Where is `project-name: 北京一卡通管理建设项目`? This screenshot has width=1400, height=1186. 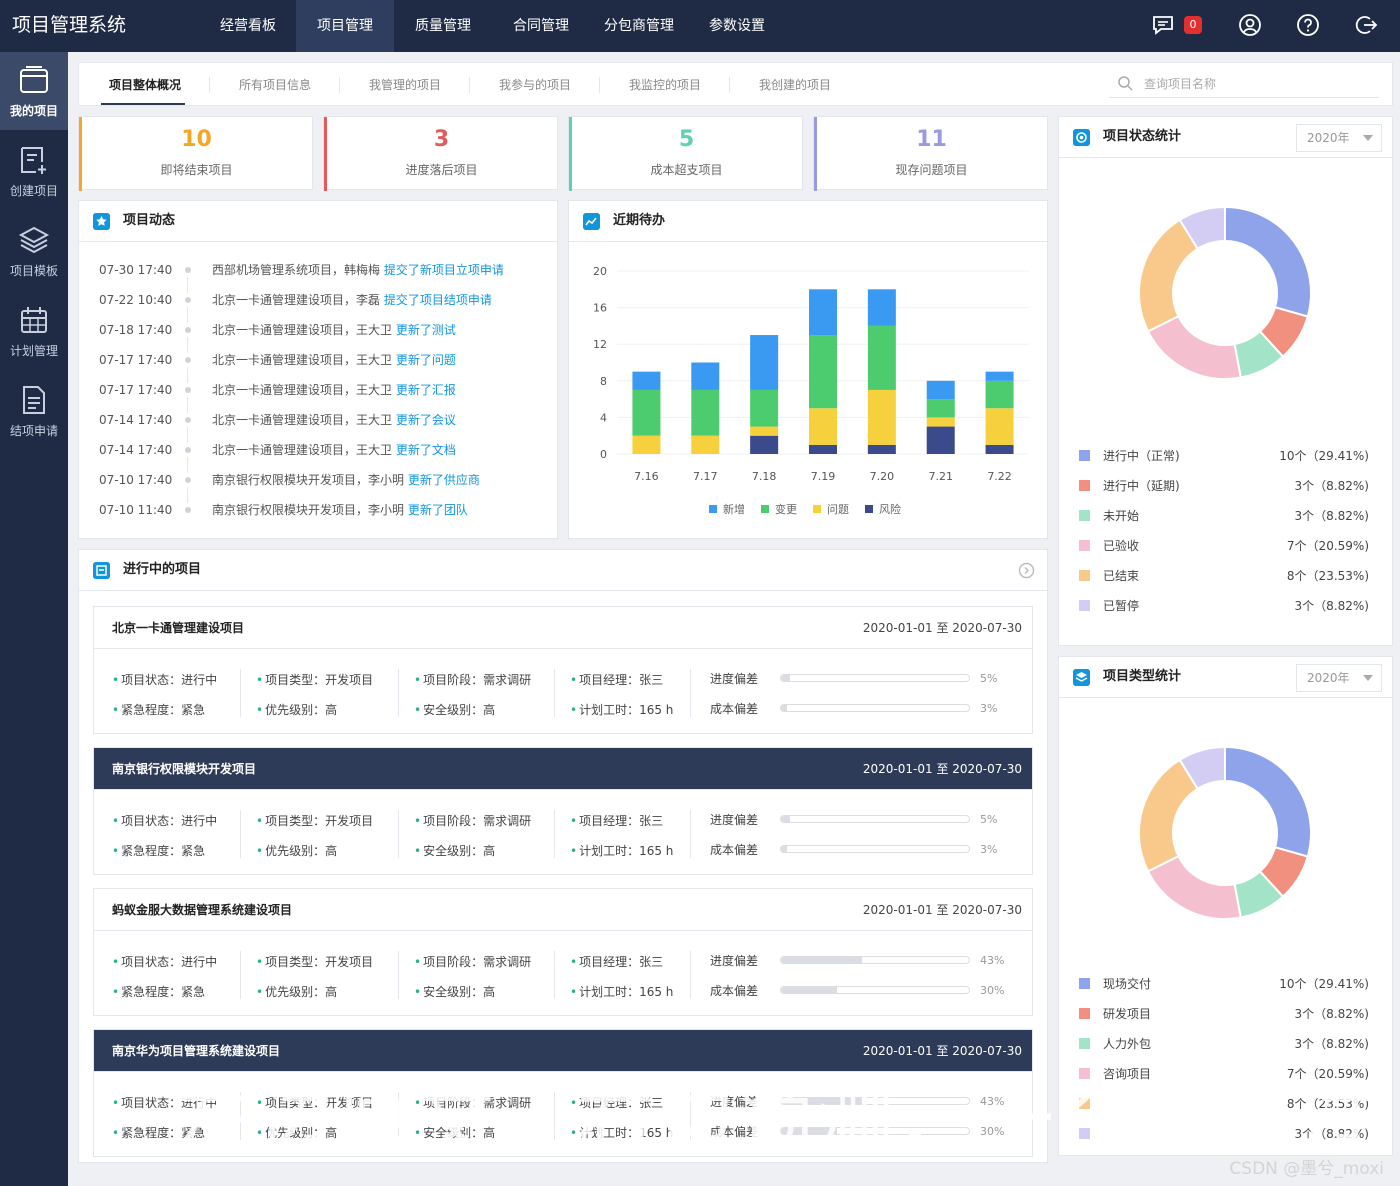
project-name: 北京一卡通管理建设项目 is located at coordinates (178, 628).